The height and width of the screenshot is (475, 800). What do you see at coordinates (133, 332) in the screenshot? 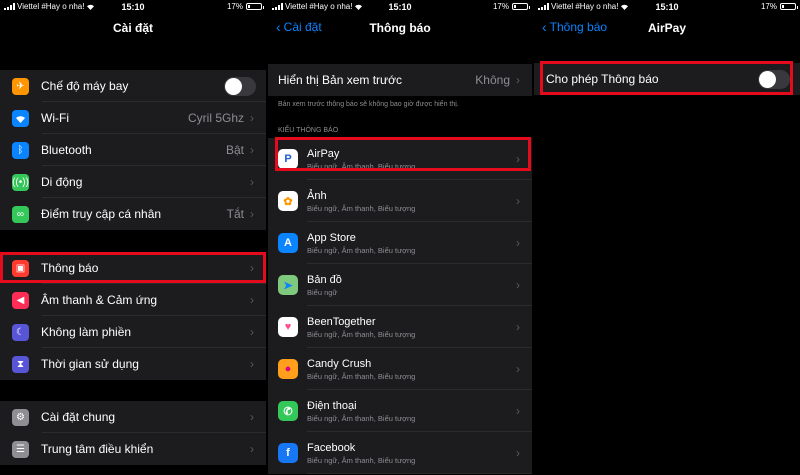
I see `settings-row-dnd: ☾ Không làm phiền ›` at bounding box center [133, 332].